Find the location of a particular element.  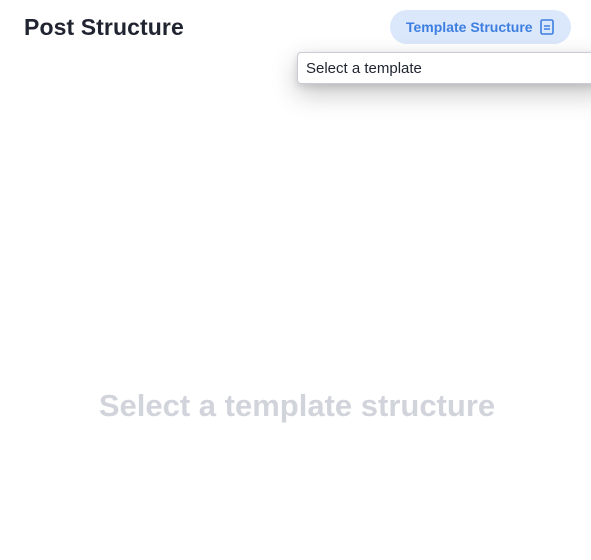

empty-state-message: Select a template structure is located at coordinates (297, 405).